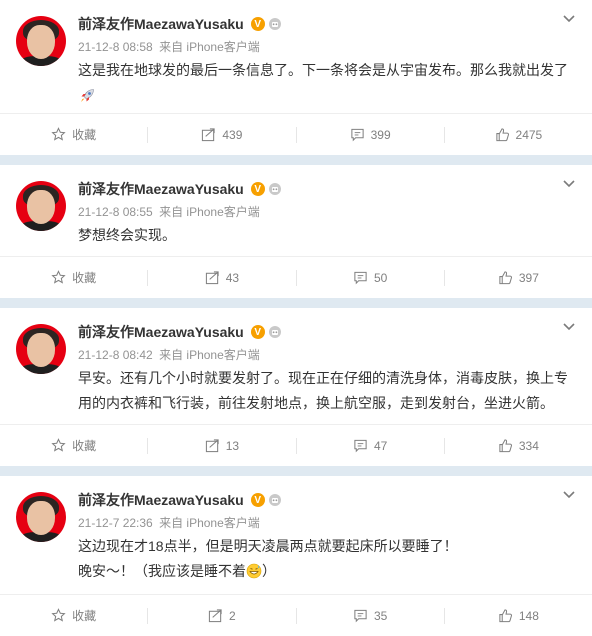 The image size is (592, 636). I want to click on post-meta: 21-12-7 22:36 来自 iPhone客户端, so click(169, 522).